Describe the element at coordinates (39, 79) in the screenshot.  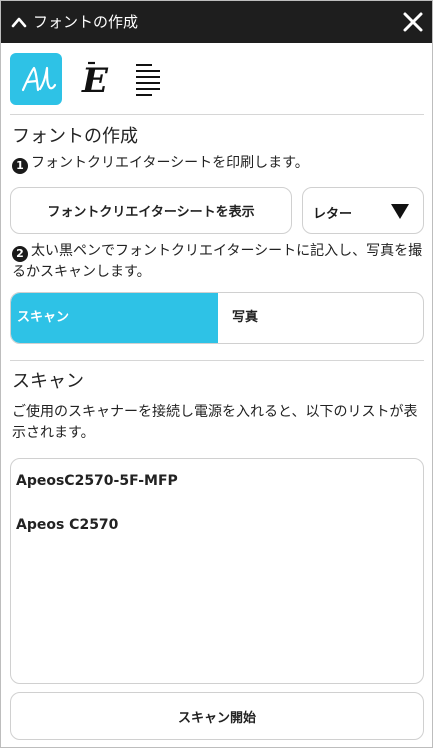
I see `handwriting-icon` at that location.